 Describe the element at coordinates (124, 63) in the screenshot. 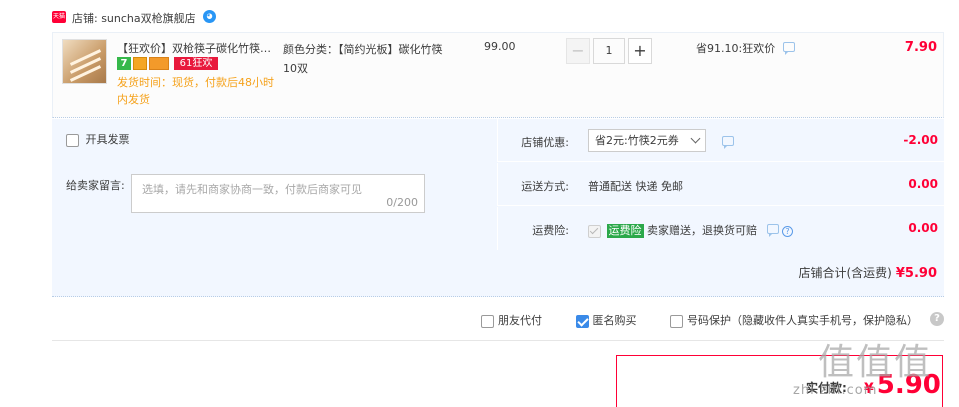

I see `seven-day-return-badge: 7` at that location.